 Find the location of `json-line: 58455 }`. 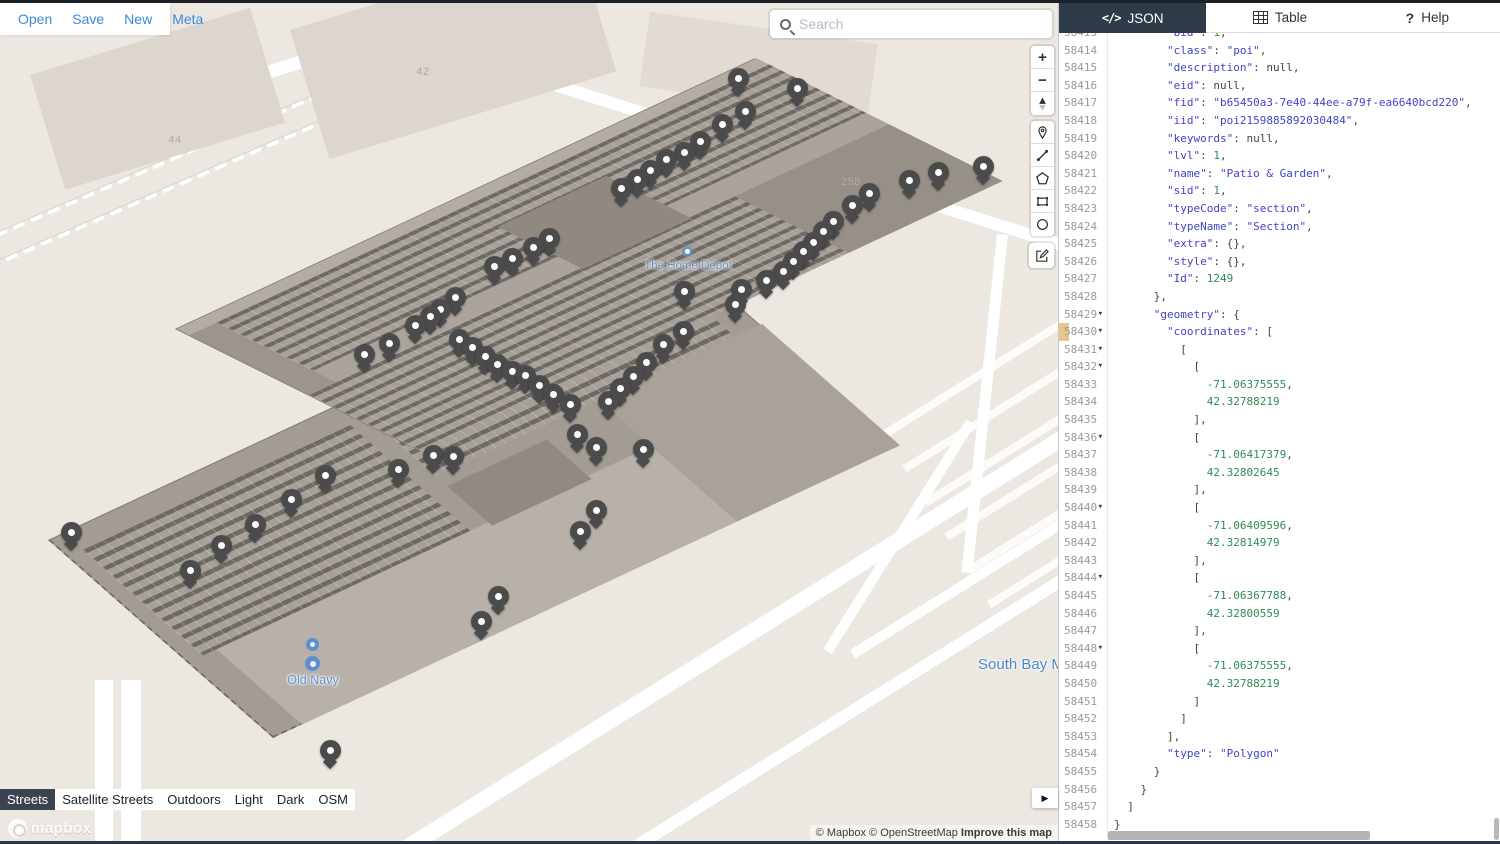

json-line: 58455 } is located at coordinates (1279, 772).